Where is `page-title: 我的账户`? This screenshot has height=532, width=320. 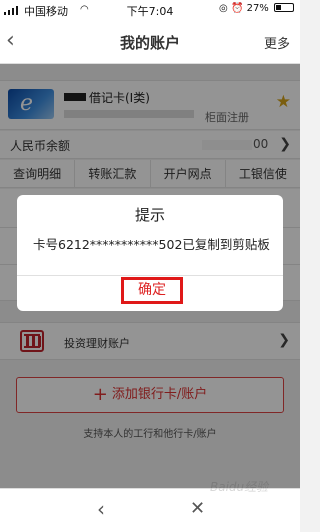
page-title: 我的账户 is located at coordinates (149, 43).